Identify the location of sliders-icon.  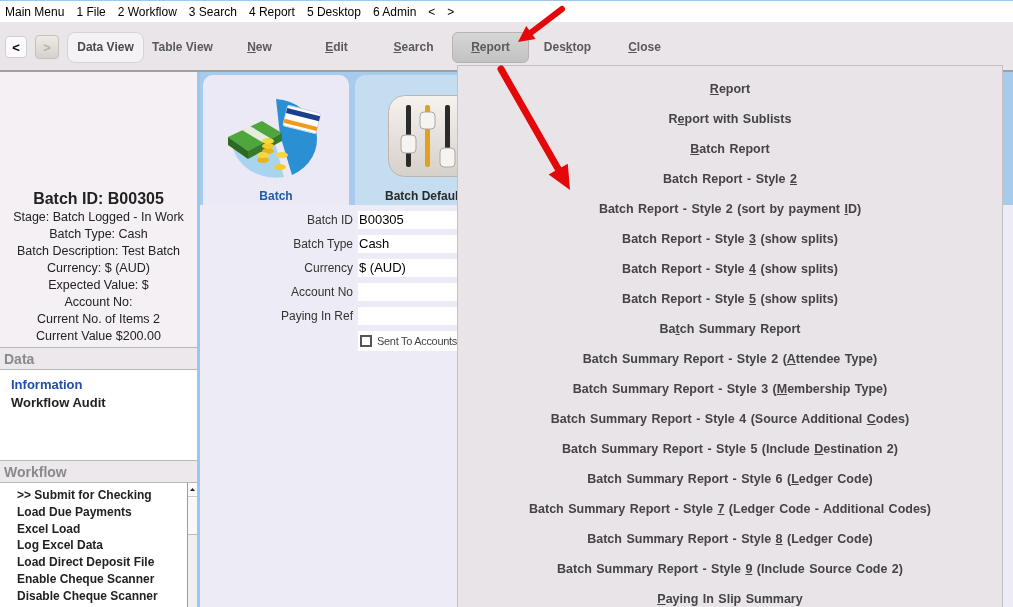
(422, 136).